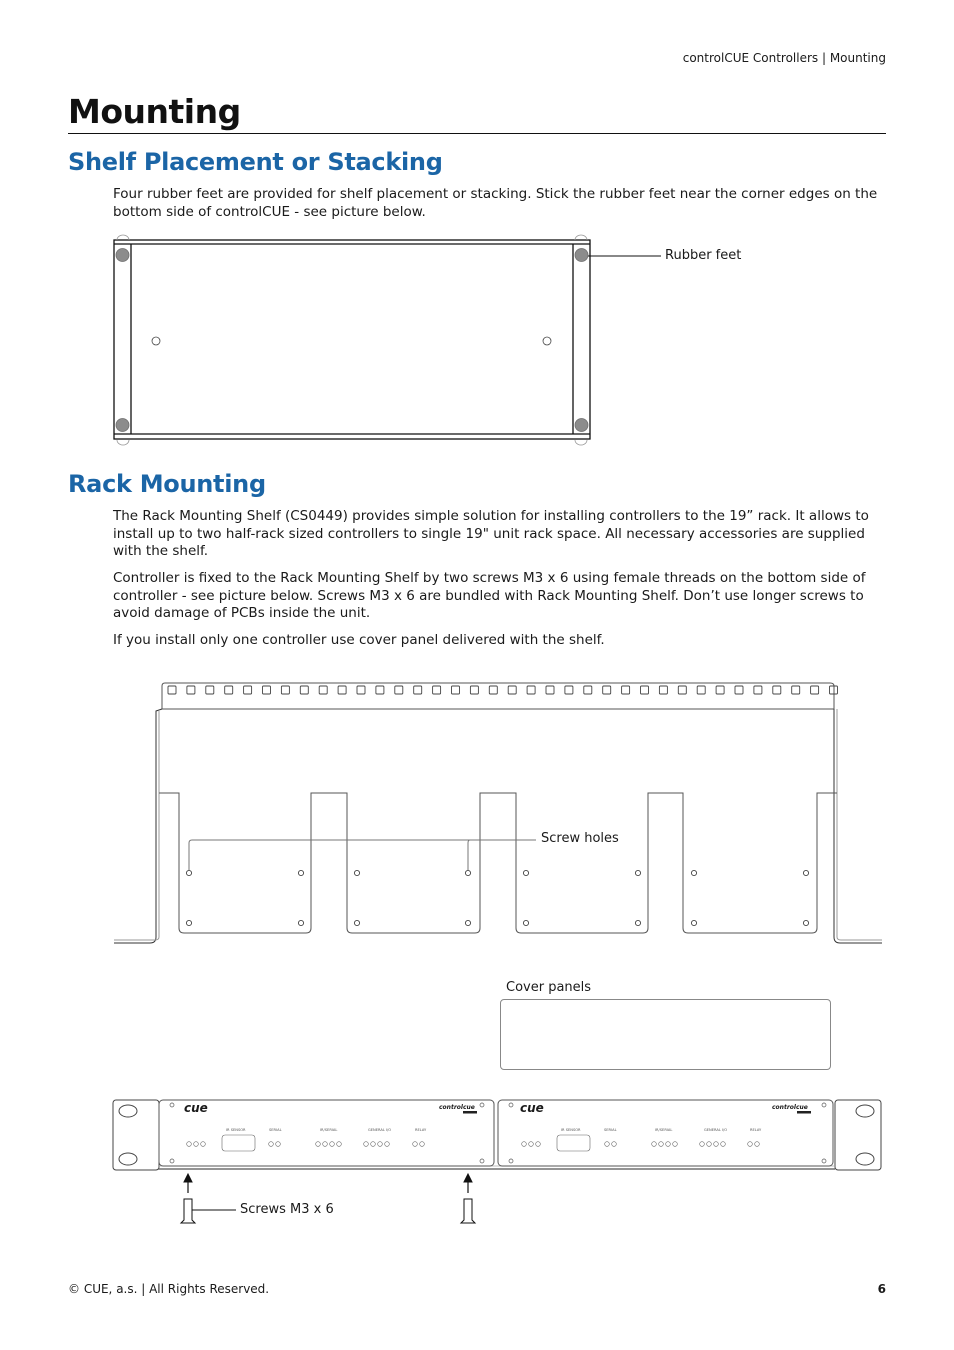 The height and width of the screenshot is (1350, 954). I want to click on svg-text: SERIAL, so click(610, 1130).